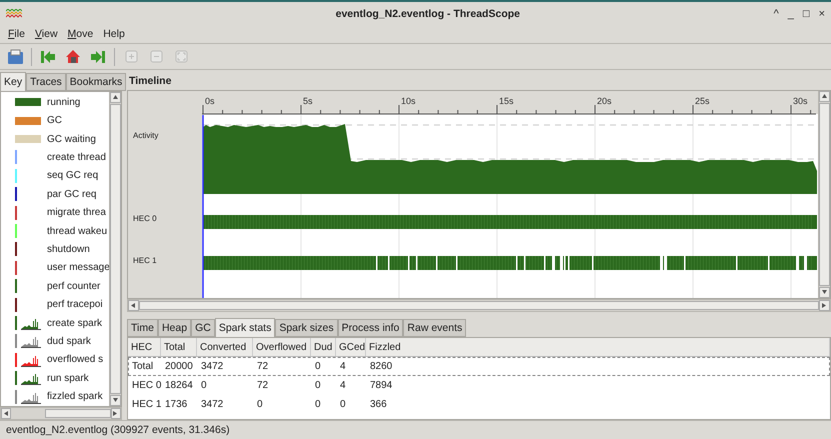 The image size is (831, 439). What do you see at coordinates (68, 378) in the screenshot?
I see `legend-label: run spark` at bounding box center [68, 378].